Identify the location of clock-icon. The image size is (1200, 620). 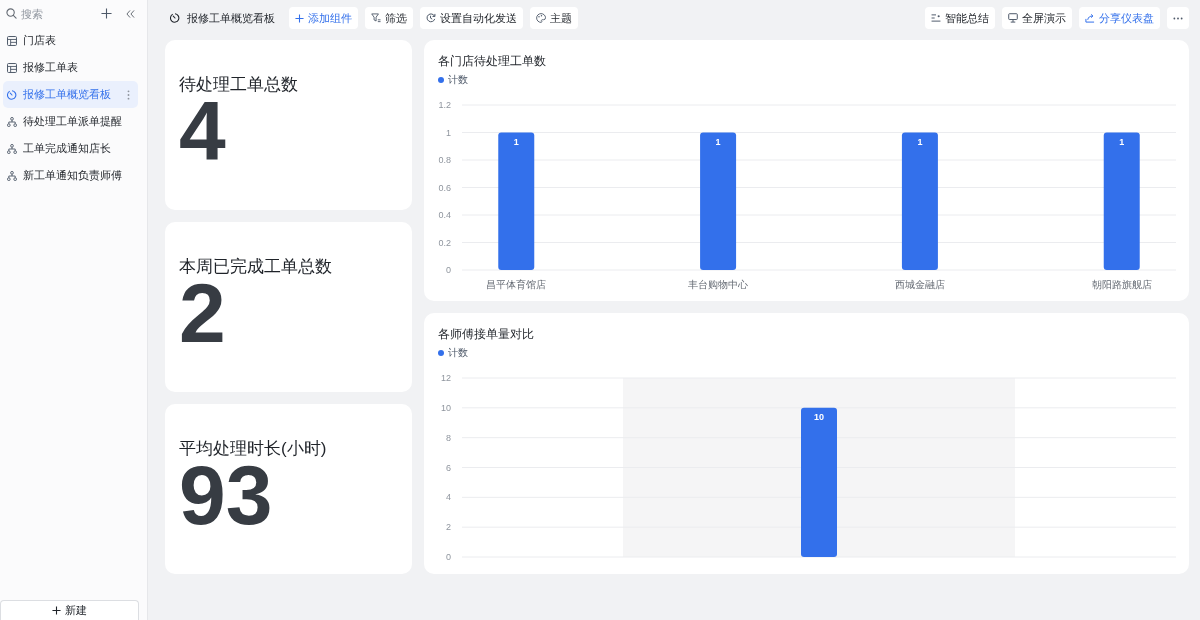
(431, 18).